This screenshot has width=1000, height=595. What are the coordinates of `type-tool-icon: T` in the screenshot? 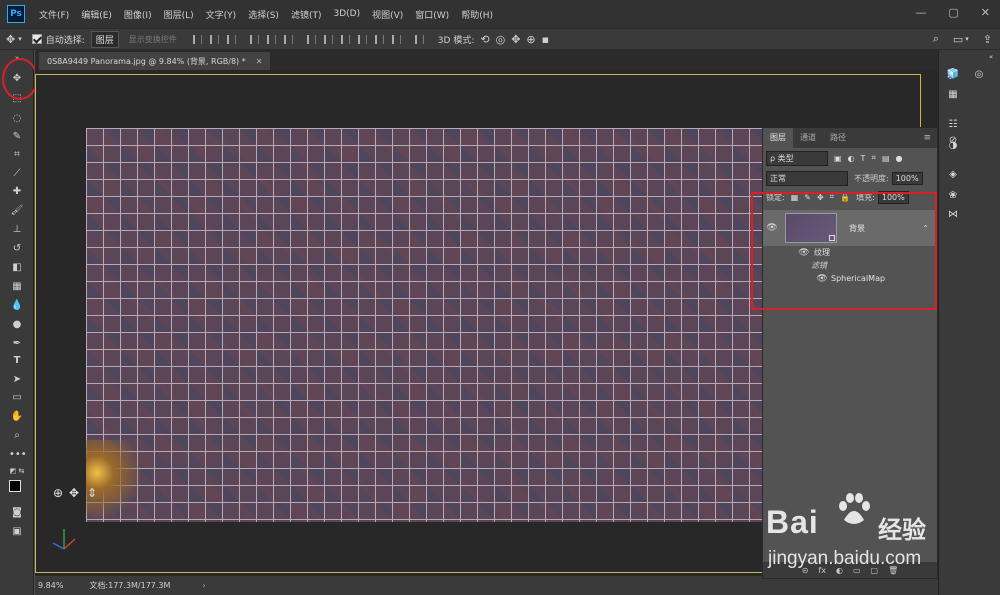 It's located at (17, 361).